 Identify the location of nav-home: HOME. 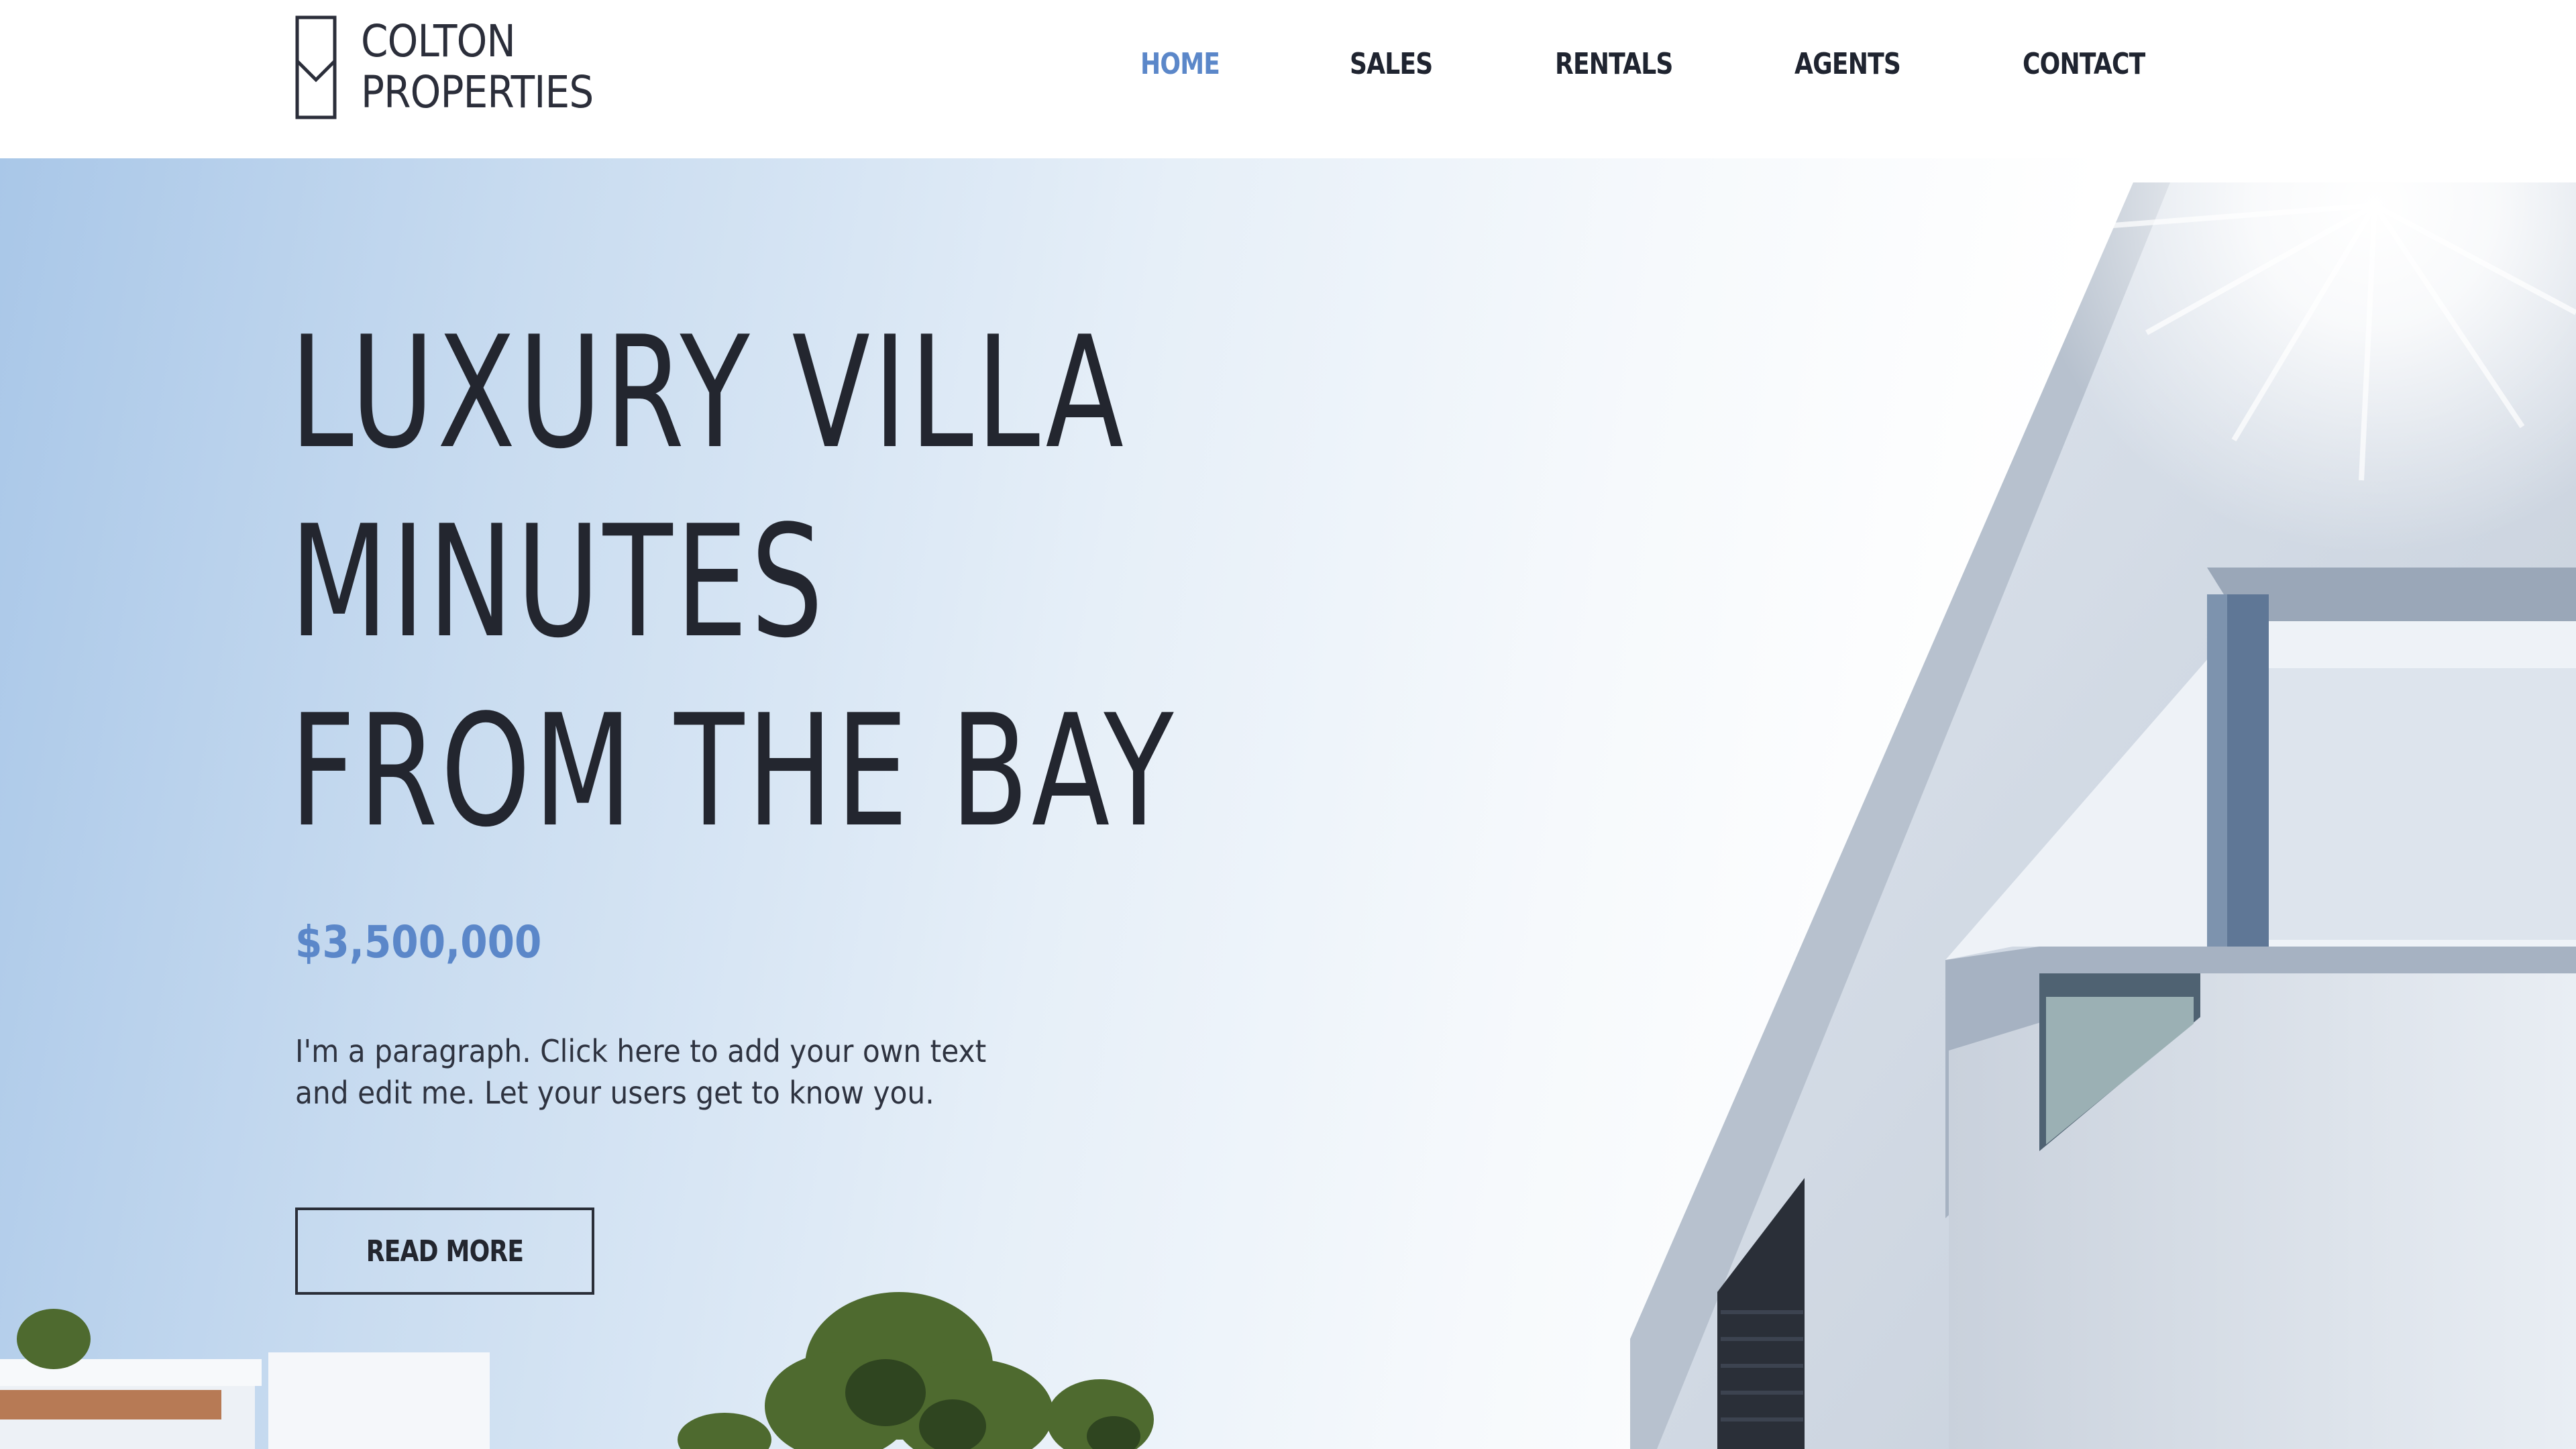
(1180, 64).